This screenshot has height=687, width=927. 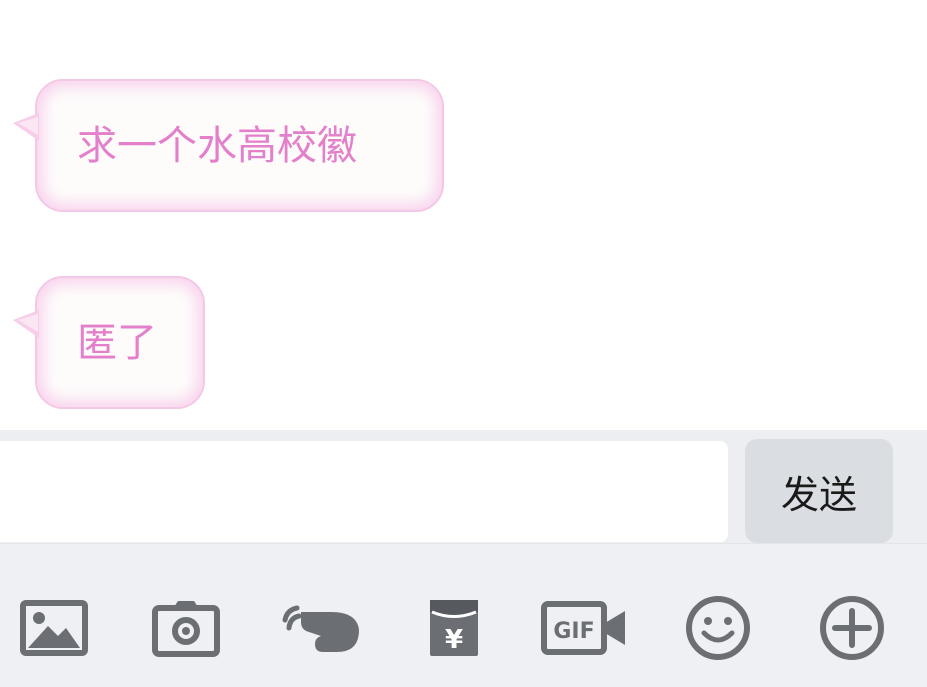 What do you see at coordinates (186, 628) in the screenshot?
I see `camera-icon` at bounding box center [186, 628].